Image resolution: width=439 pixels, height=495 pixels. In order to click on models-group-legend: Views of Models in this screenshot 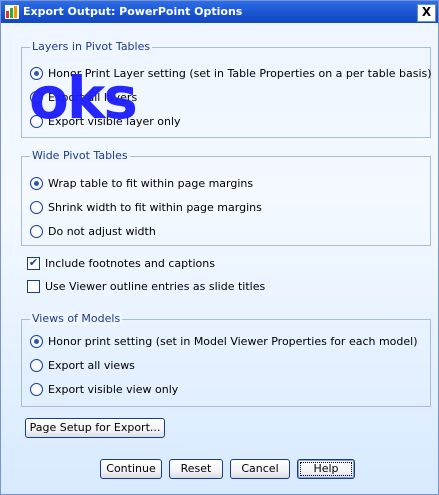, I will do `click(76, 318)`.